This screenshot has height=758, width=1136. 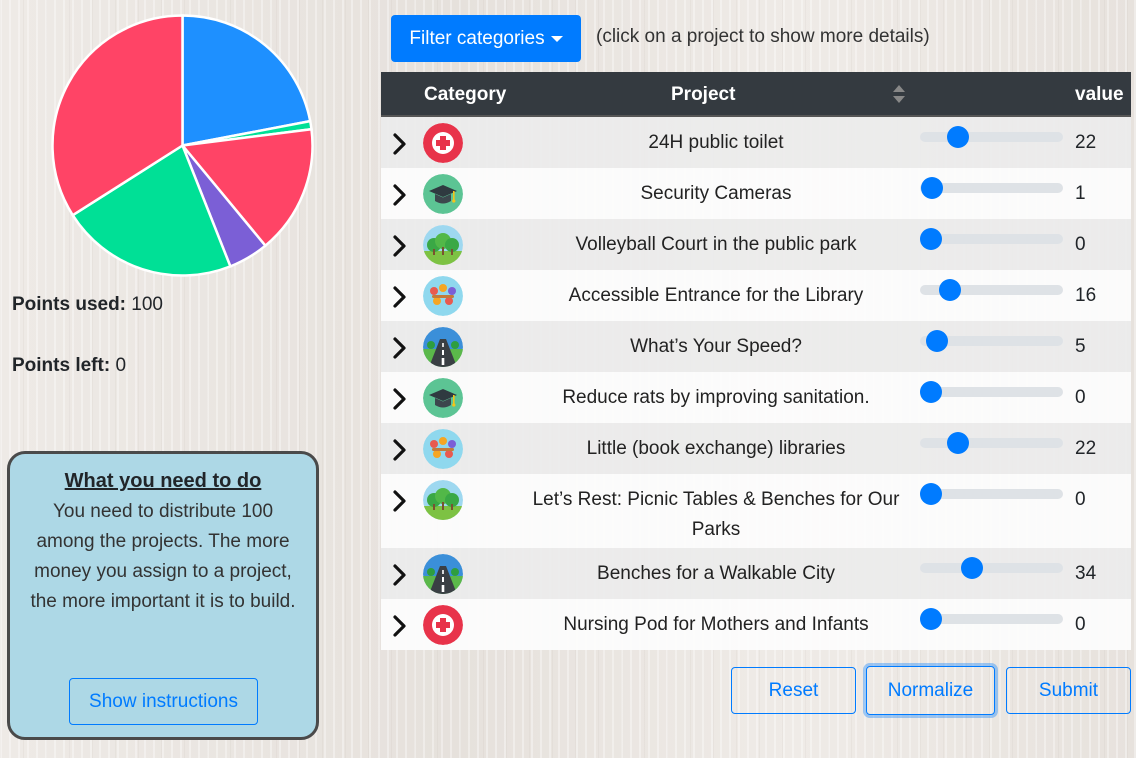 I want to click on sort-icon, so click(x=899, y=95).